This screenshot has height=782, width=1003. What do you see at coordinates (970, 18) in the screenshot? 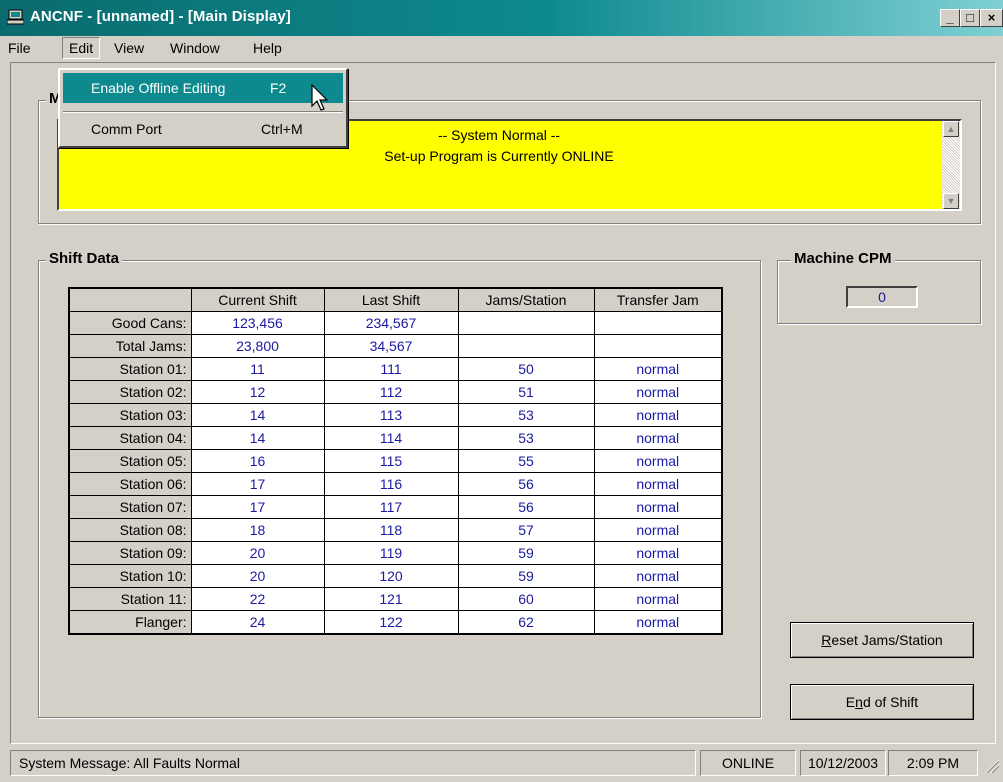
I see `maximize-button: □` at bounding box center [970, 18].